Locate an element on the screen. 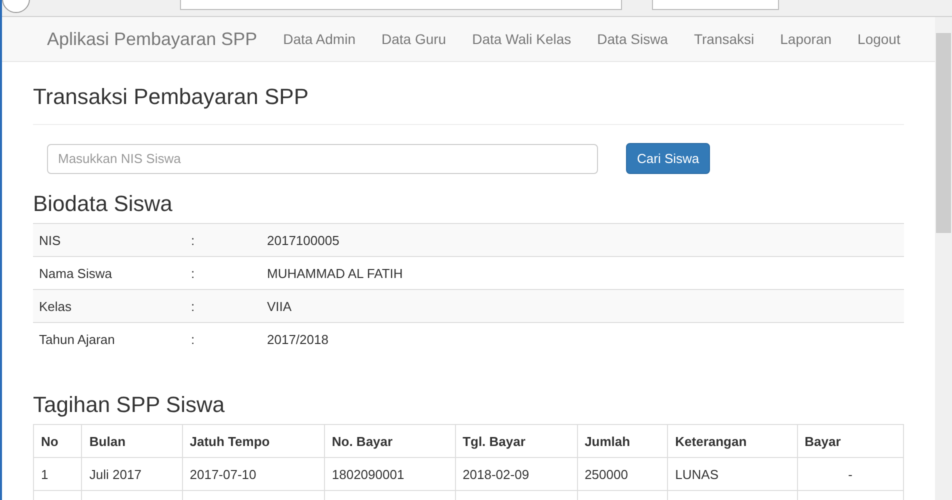  table-cell: VIIA is located at coordinates (582, 306).